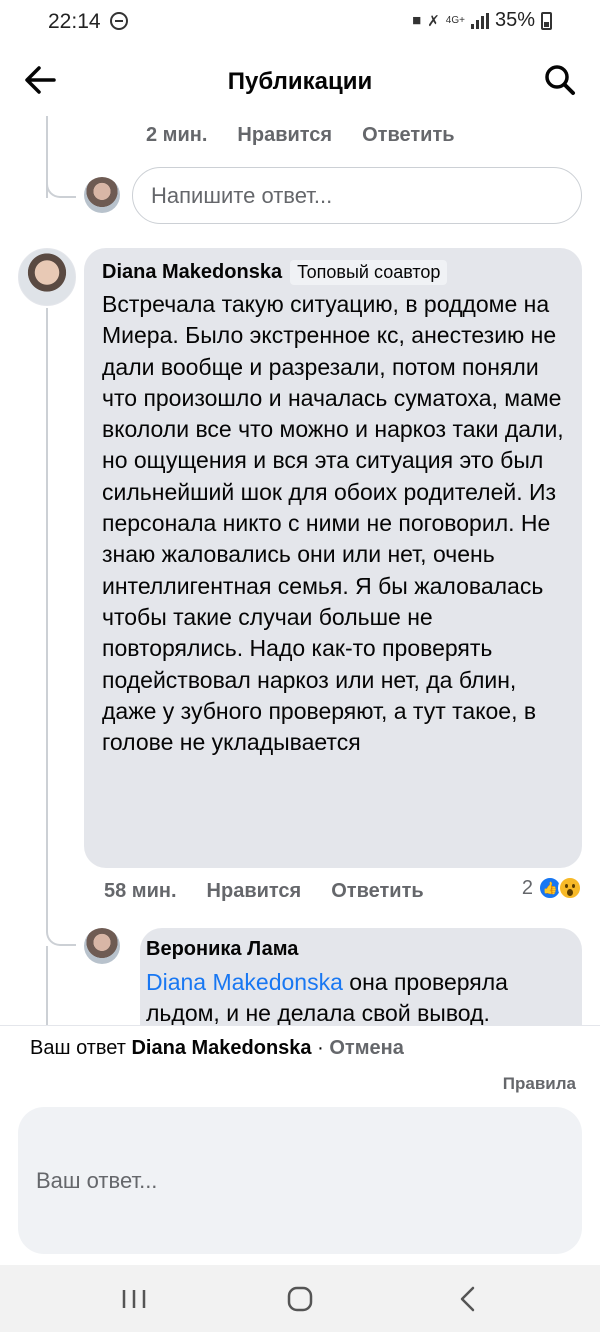  What do you see at coordinates (192, 272) in the screenshot?
I see `comment-author: Diana Makedonska` at bounding box center [192, 272].